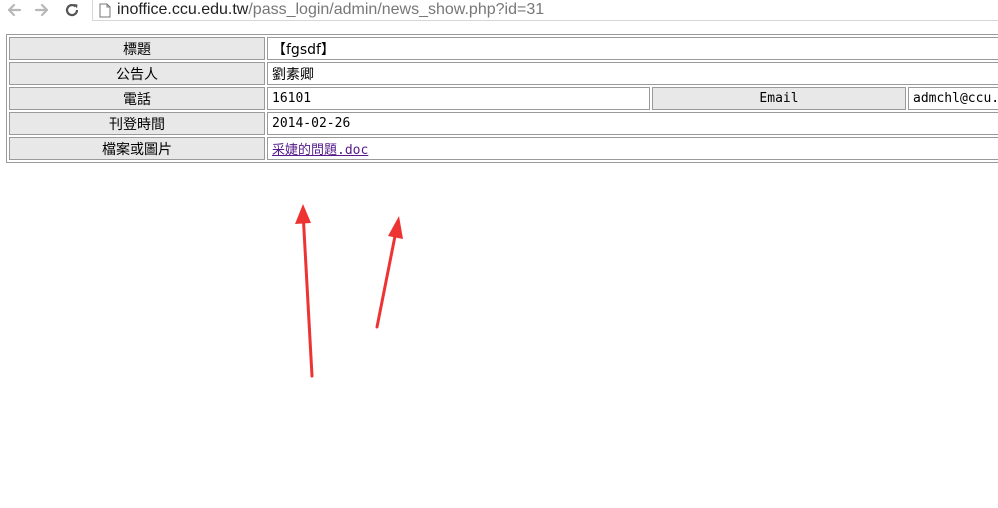  What do you see at coordinates (632, 48) in the screenshot?
I see `title-value: 【fgsdf】` at bounding box center [632, 48].